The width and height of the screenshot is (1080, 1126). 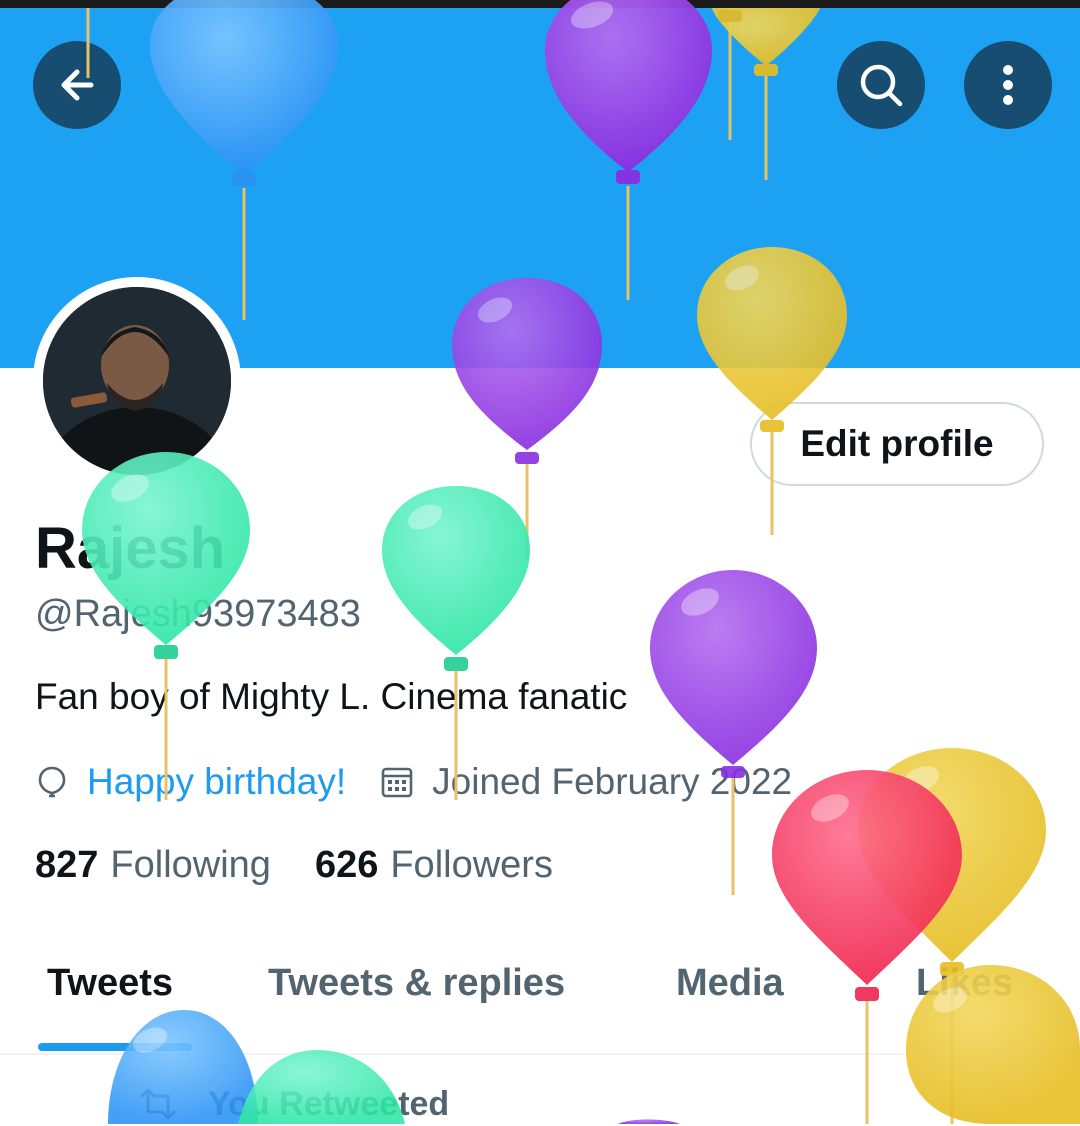 I want to click on tab-likes: Likes, so click(x=964, y=983).